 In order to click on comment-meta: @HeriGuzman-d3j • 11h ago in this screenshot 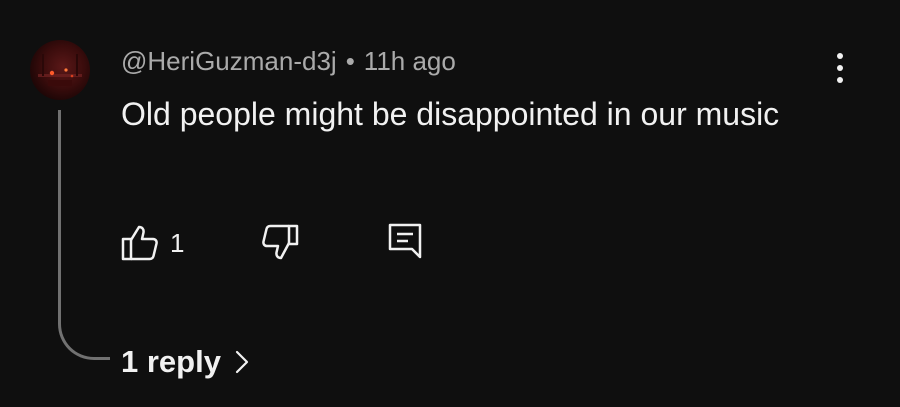, I will do `click(288, 61)`.